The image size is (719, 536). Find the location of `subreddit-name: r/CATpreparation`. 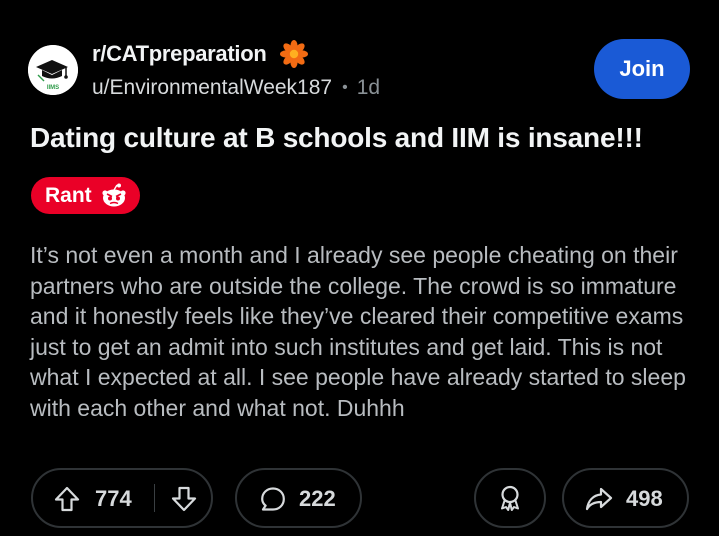

subreddit-name: r/CATpreparation is located at coordinates (179, 54).